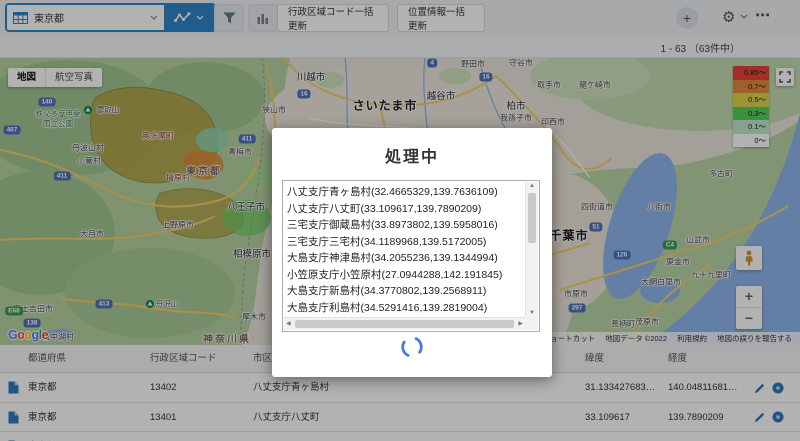 The height and width of the screenshot is (441, 800). Describe the element at coordinates (387, 291) in the screenshot. I see `list-item: 大島支庁新島村(34.3770802,139.2568911)` at that location.